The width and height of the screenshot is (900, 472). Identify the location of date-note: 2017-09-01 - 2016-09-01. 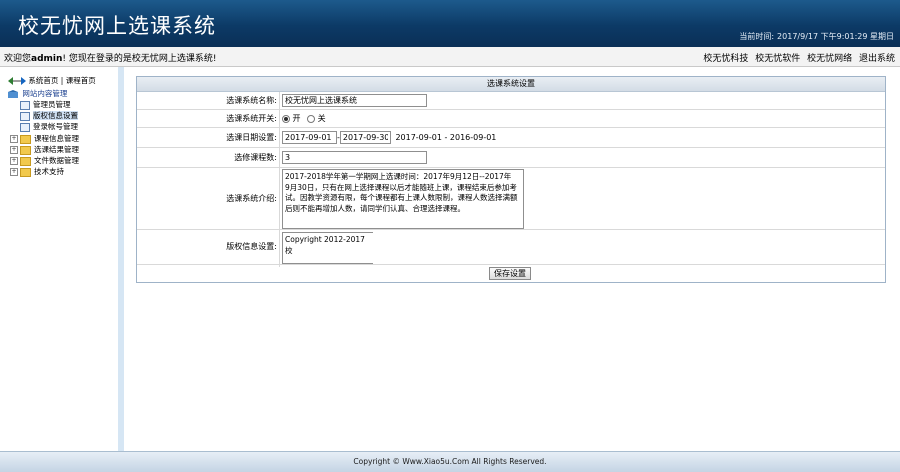
(446, 137).